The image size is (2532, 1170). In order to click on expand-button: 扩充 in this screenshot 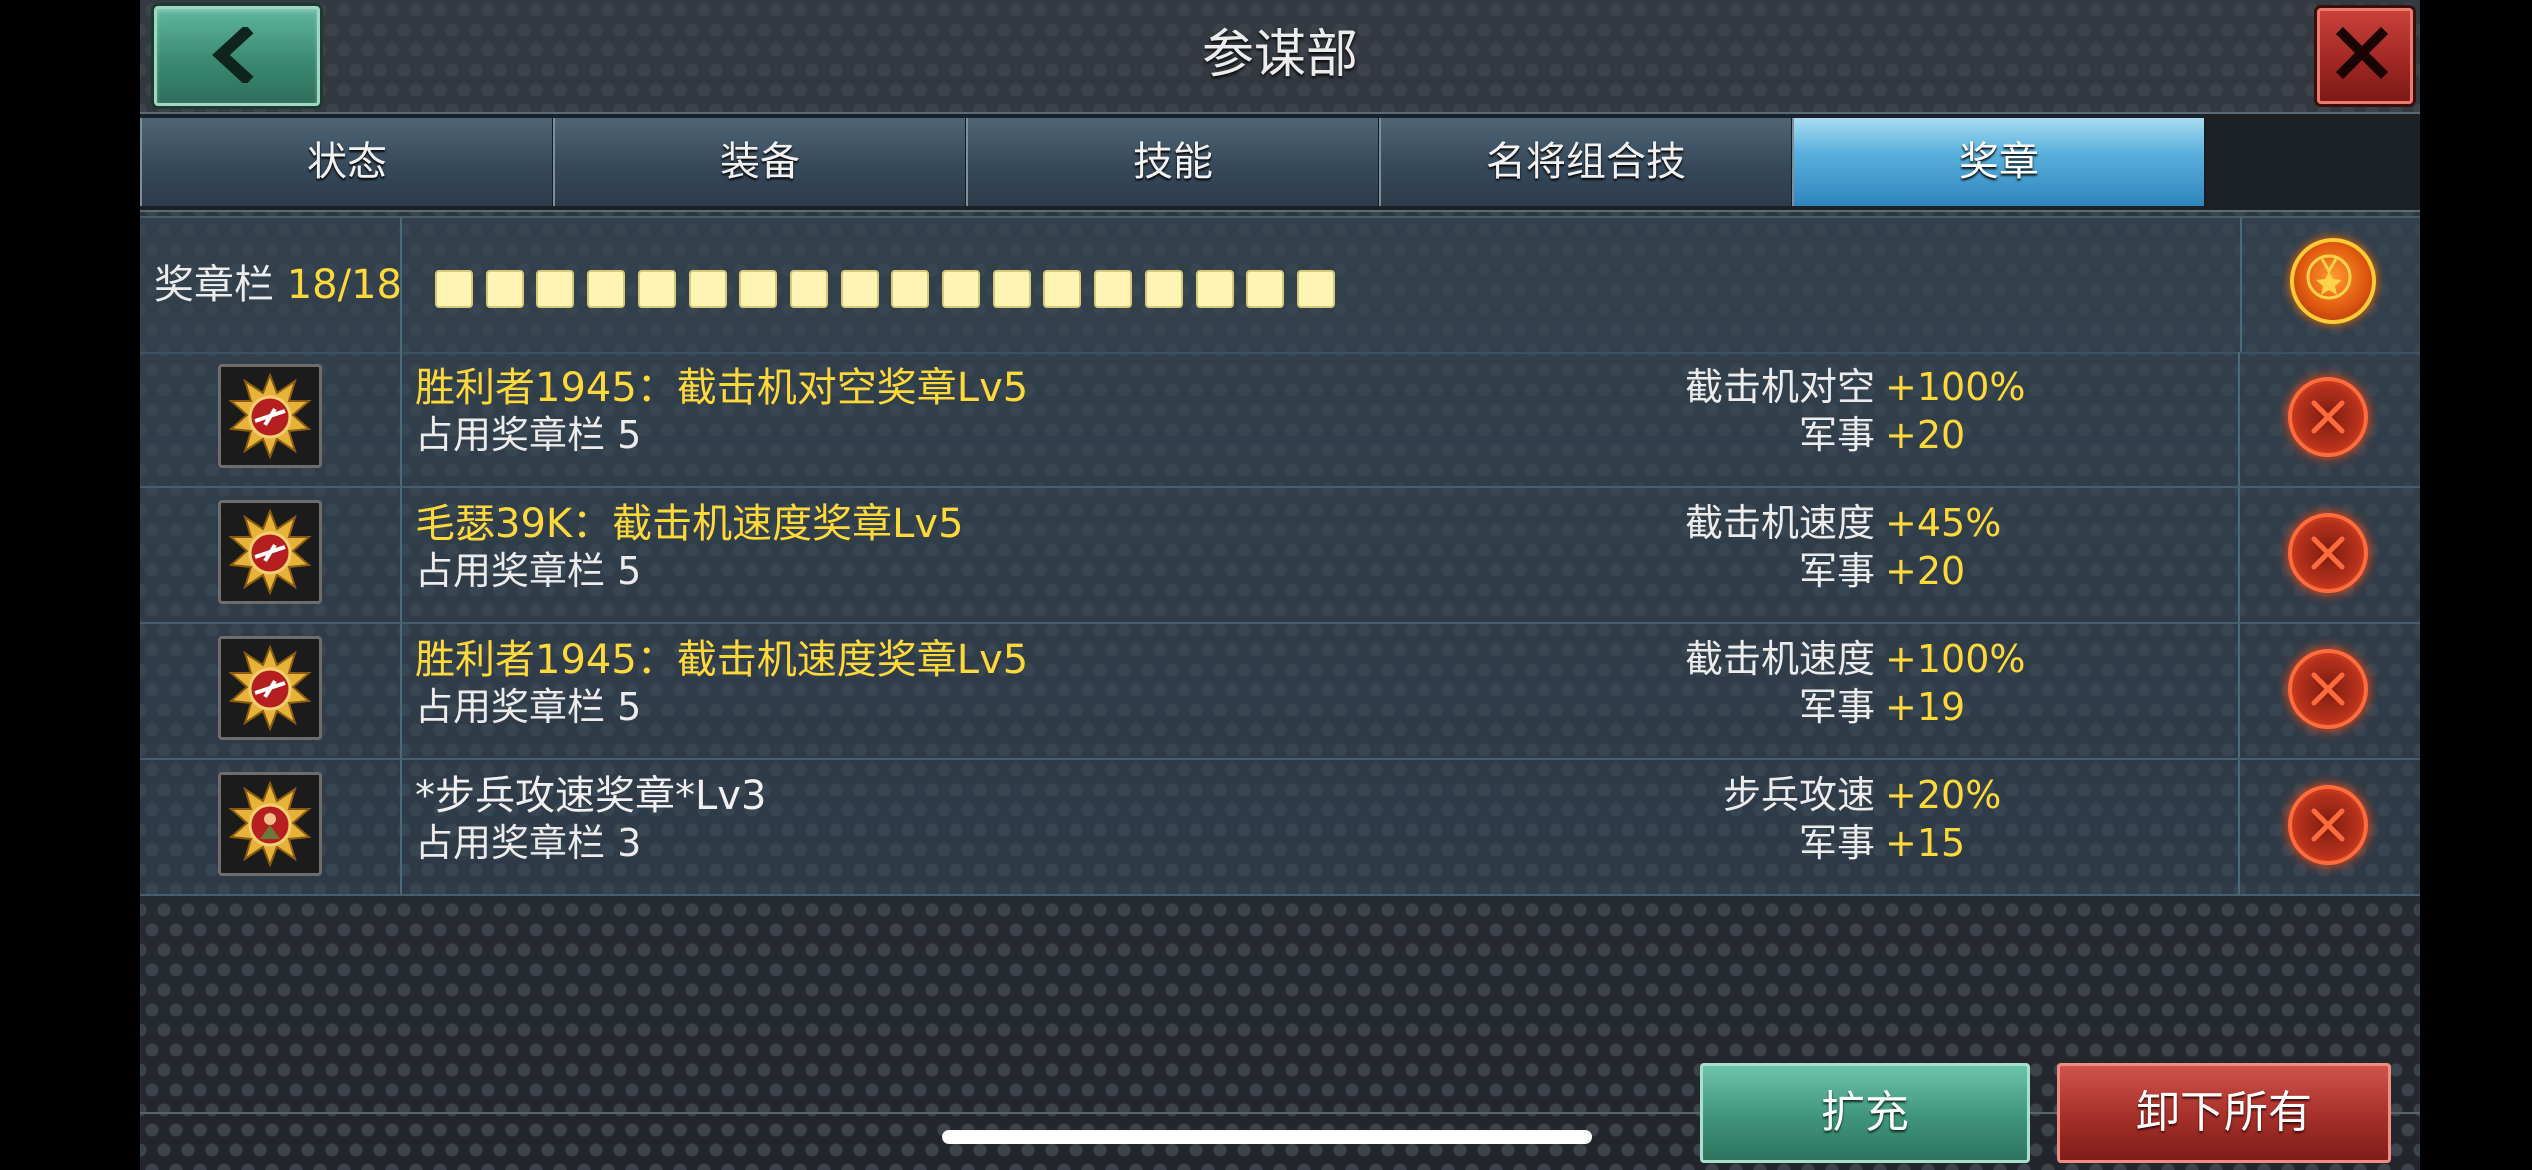, I will do `click(1865, 1113)`.